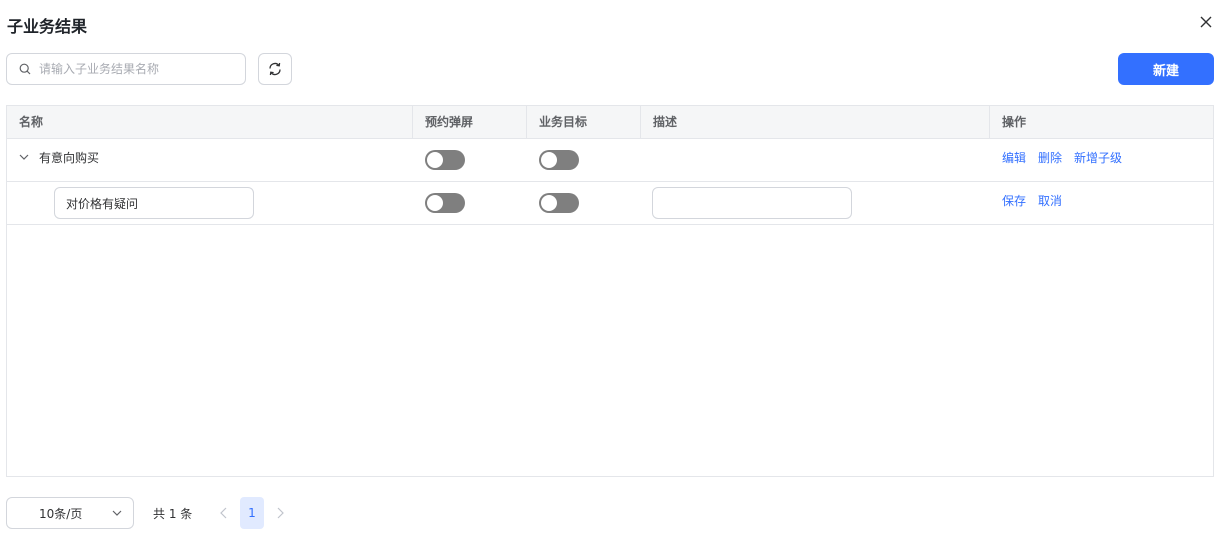 This screenshot has height=537, width=1220. I want to click on chevron-left-icon, so click(224, 513).